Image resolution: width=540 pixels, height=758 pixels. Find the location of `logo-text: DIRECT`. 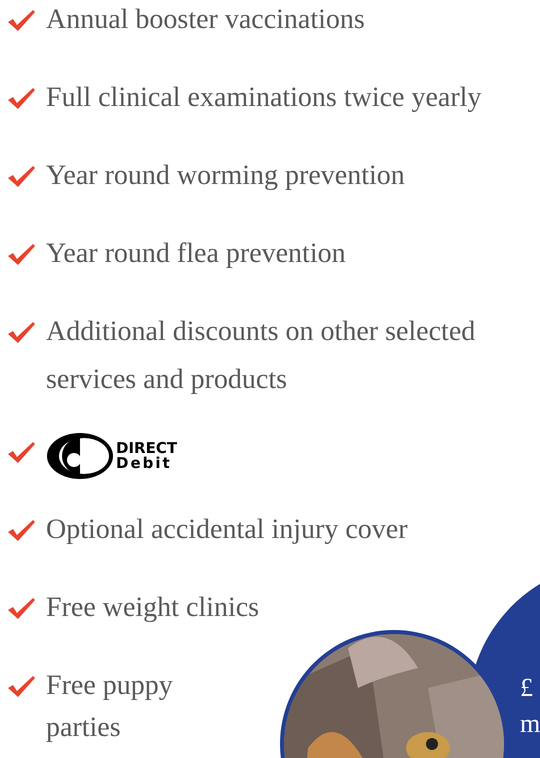

logo-text: DIRECT is located at coordinates (147, 448).